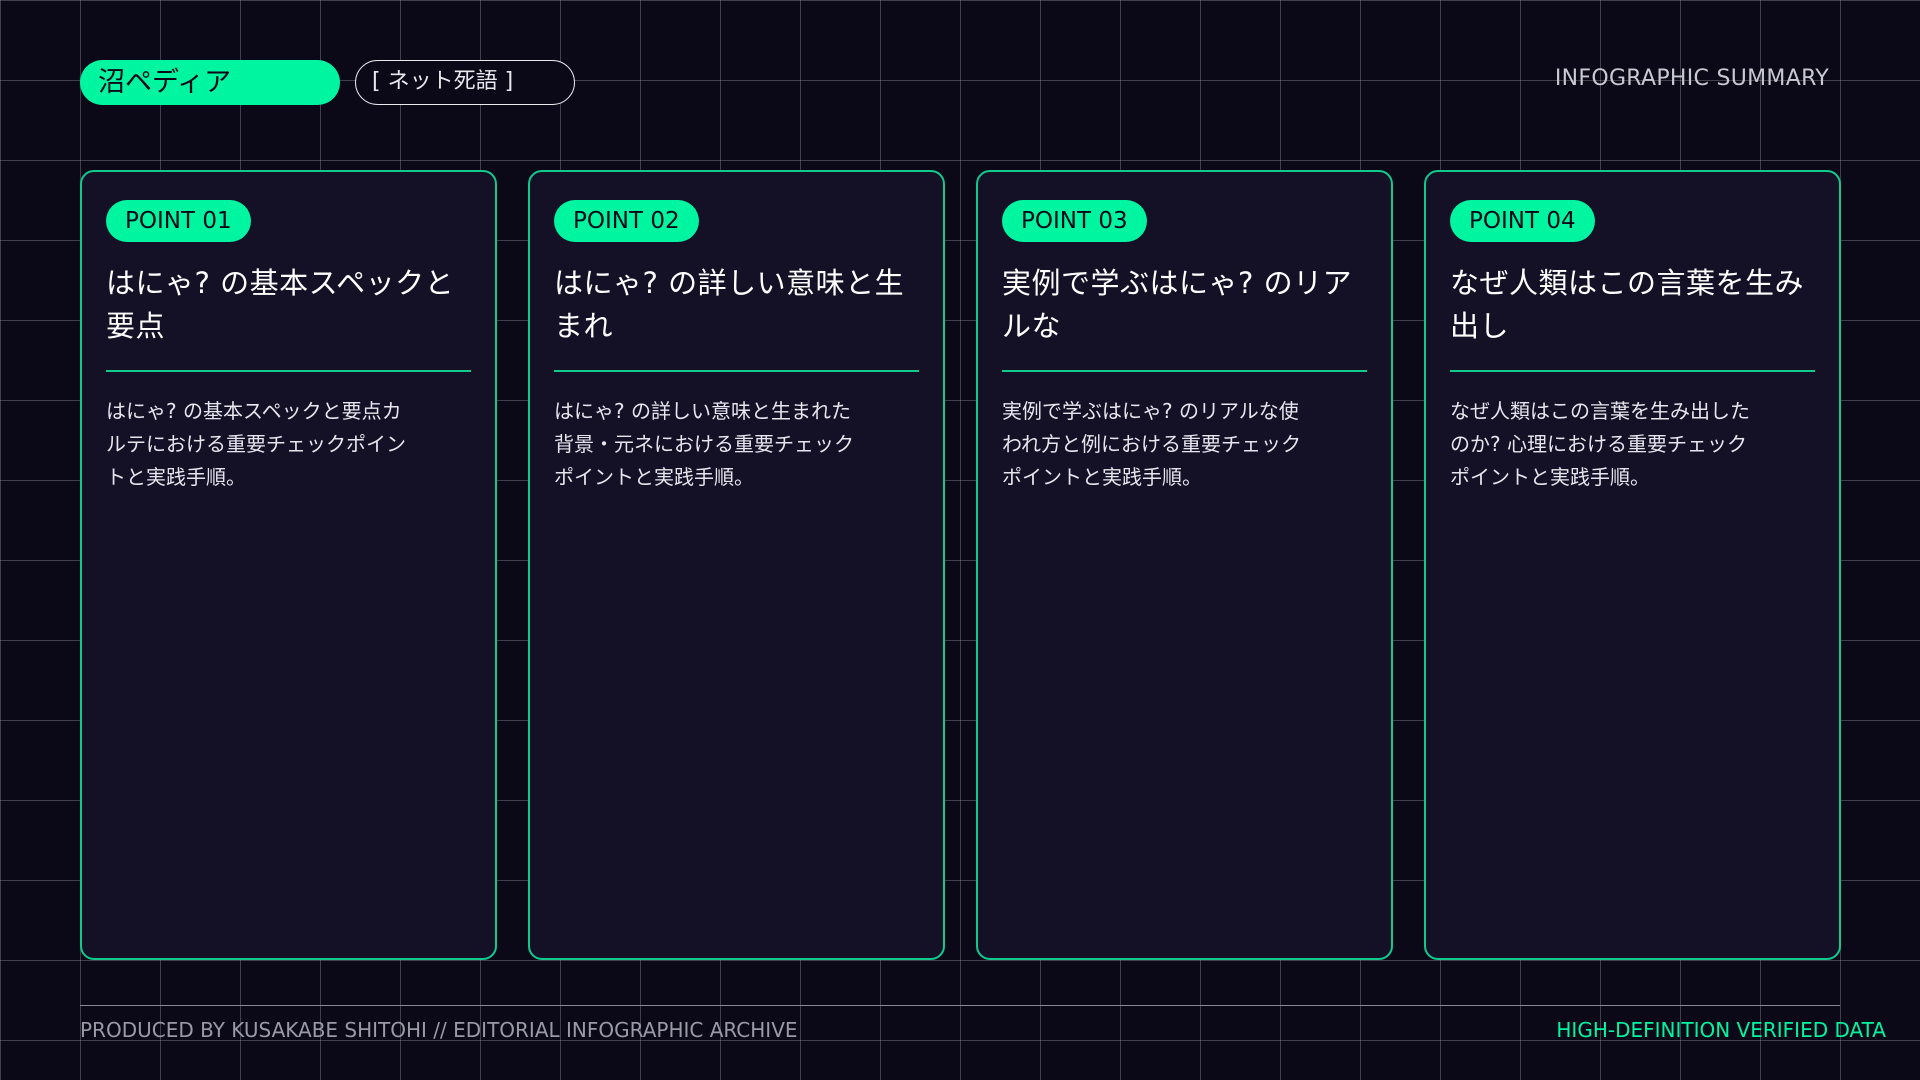 The image size is (1920, 1080). What do you see at coordinates (256, 444) in the screenshot?
I see `point-description: はにゃ? の基本スペックと要点カルテにおける重要チェックポイントと実践手順。` at bounding box center [256, 444].